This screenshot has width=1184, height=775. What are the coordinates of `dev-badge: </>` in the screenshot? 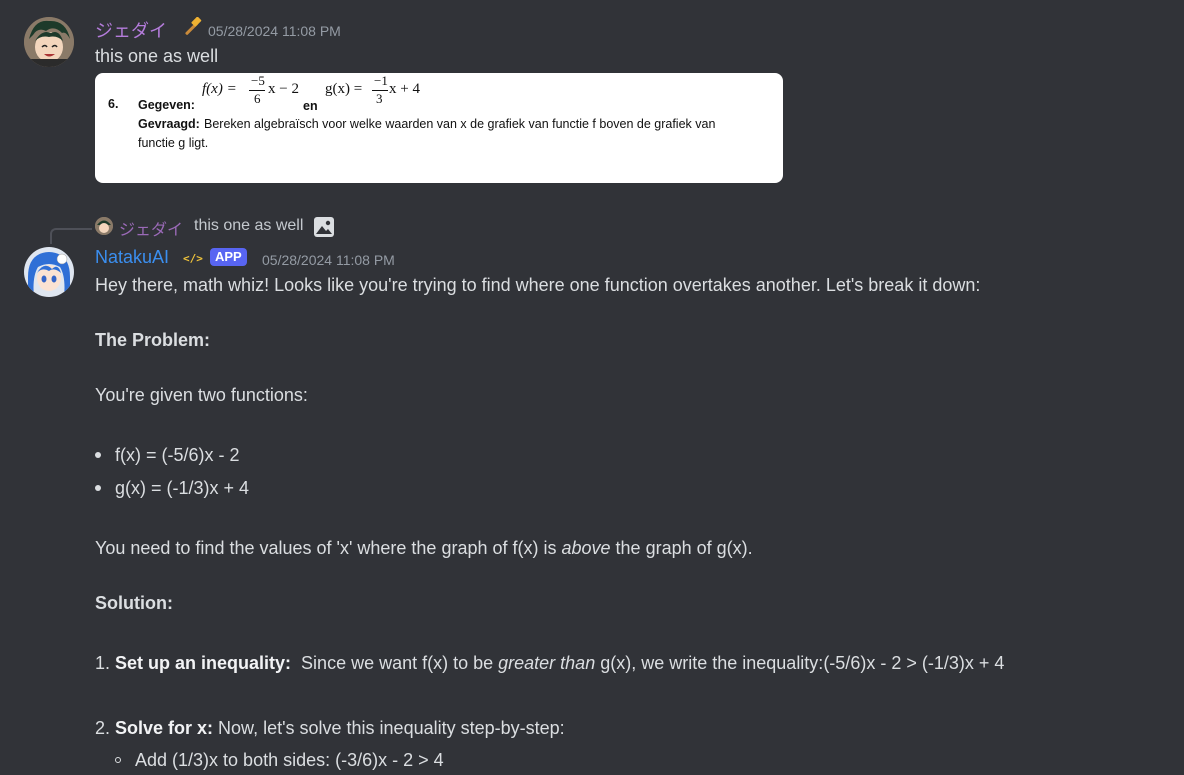 It's located at (193, 258).